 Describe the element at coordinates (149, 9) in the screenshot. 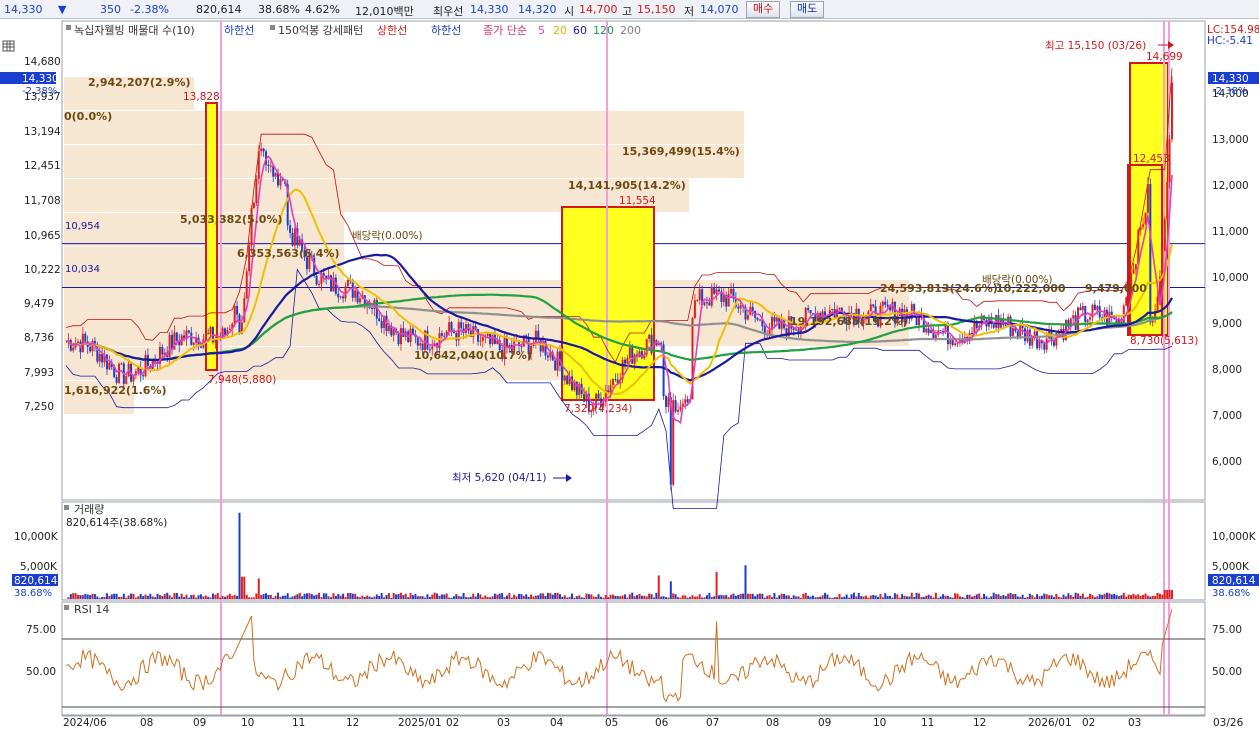

I see `change-percent: -2.38%` at that location.